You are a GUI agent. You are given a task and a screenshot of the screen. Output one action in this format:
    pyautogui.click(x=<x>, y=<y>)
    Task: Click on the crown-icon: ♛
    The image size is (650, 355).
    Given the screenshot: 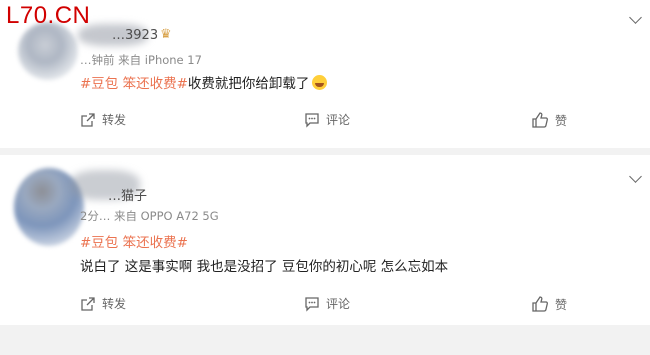 What is the action you would take?
    pyautogui.click(x=166, y=34)
    